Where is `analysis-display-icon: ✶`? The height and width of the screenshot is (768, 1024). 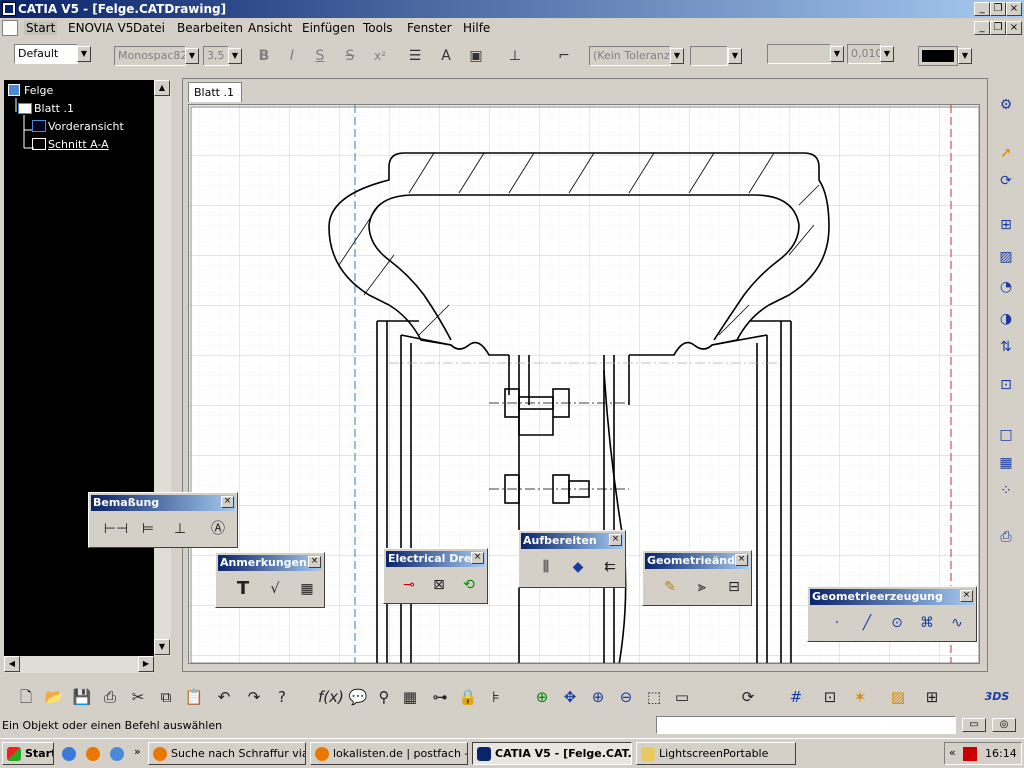
analysis-display-icon: ✶ is located at coordinates (860, 697).